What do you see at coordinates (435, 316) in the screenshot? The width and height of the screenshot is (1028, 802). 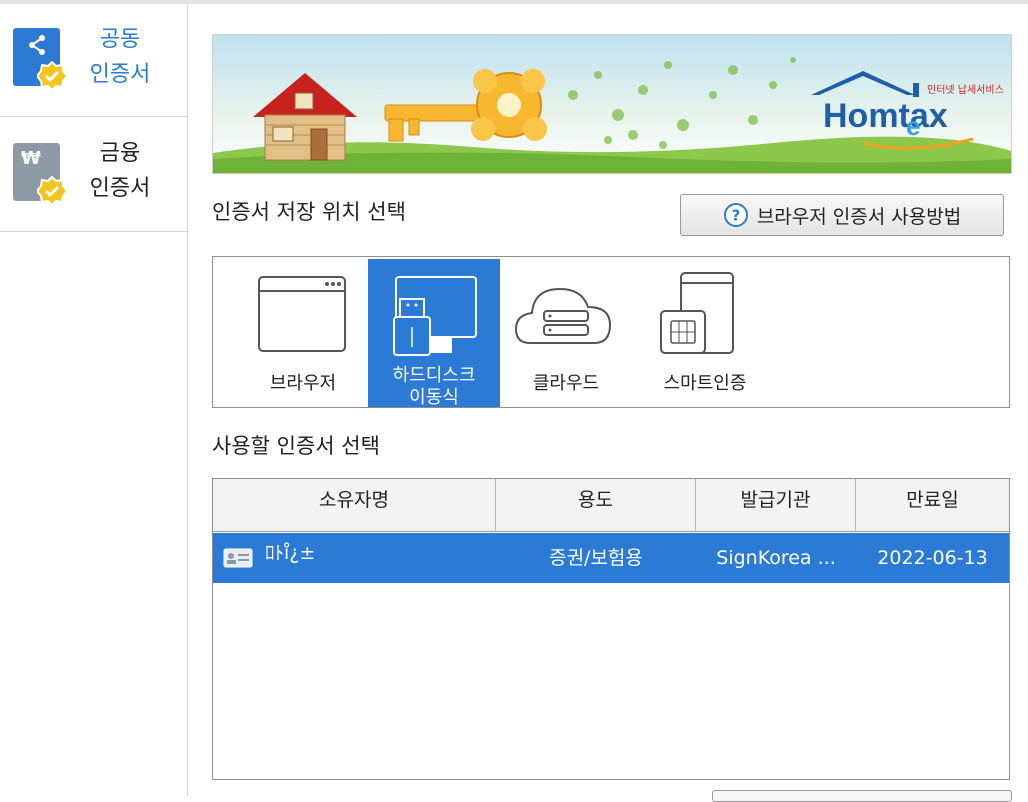 I see `usb-disk-icon` at bounding box center [435, 316].